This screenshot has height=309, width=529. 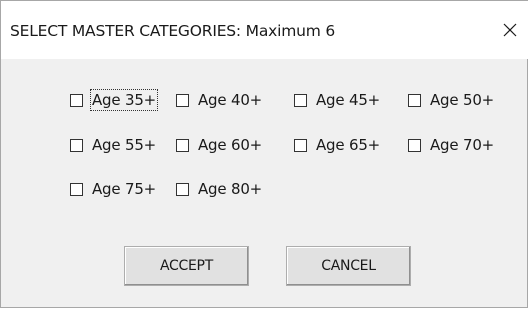 What do you see at coordinates (462, 145) in the screenshot?
I see `checkbox-label: Age 70+` at bounding box center [462, 145].